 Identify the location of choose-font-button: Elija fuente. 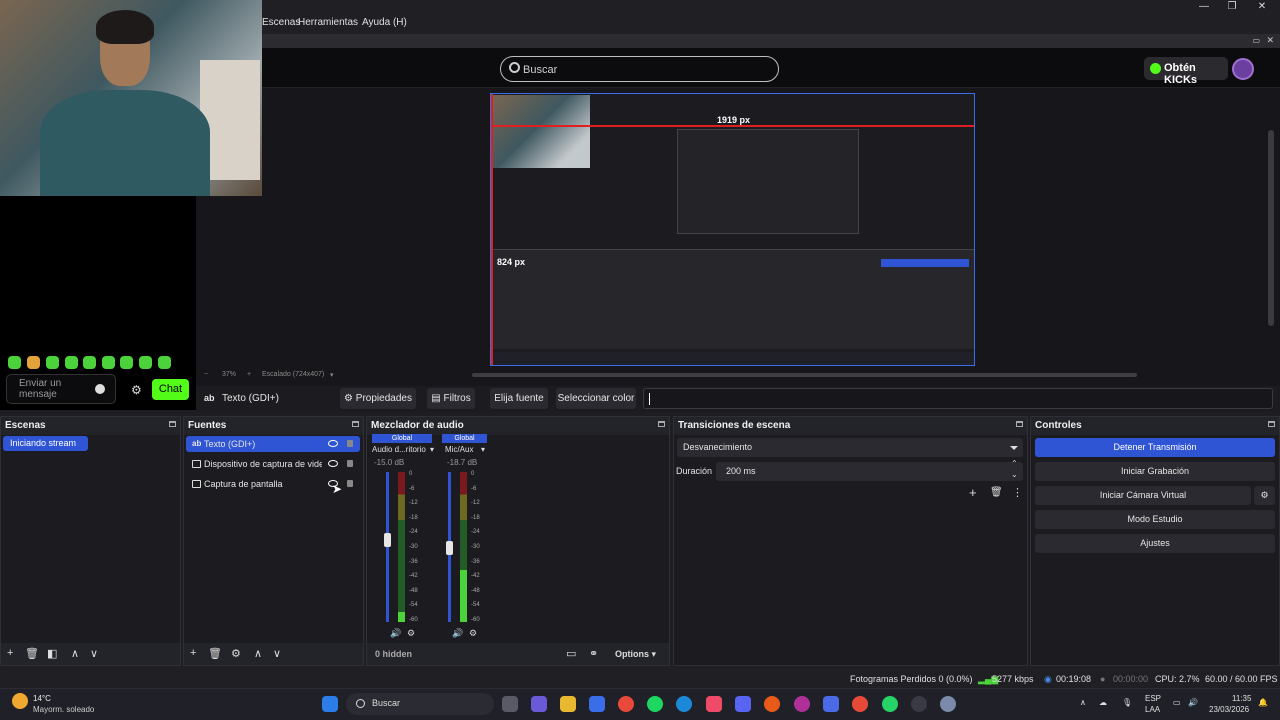
(519, 398).